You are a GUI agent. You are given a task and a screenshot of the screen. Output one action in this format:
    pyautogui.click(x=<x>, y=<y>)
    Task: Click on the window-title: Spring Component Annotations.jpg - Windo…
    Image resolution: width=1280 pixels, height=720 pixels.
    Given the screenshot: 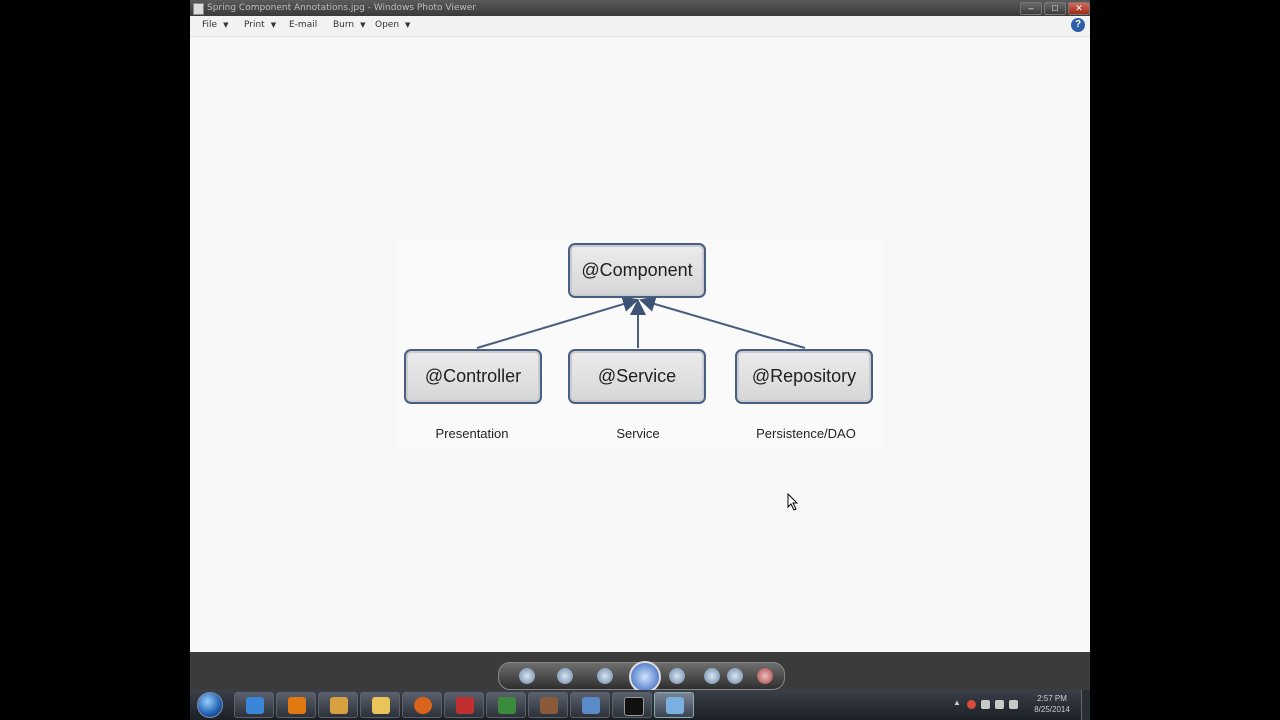 What is the action you would take?
    pyautogui.click(x=341, y=8)
    